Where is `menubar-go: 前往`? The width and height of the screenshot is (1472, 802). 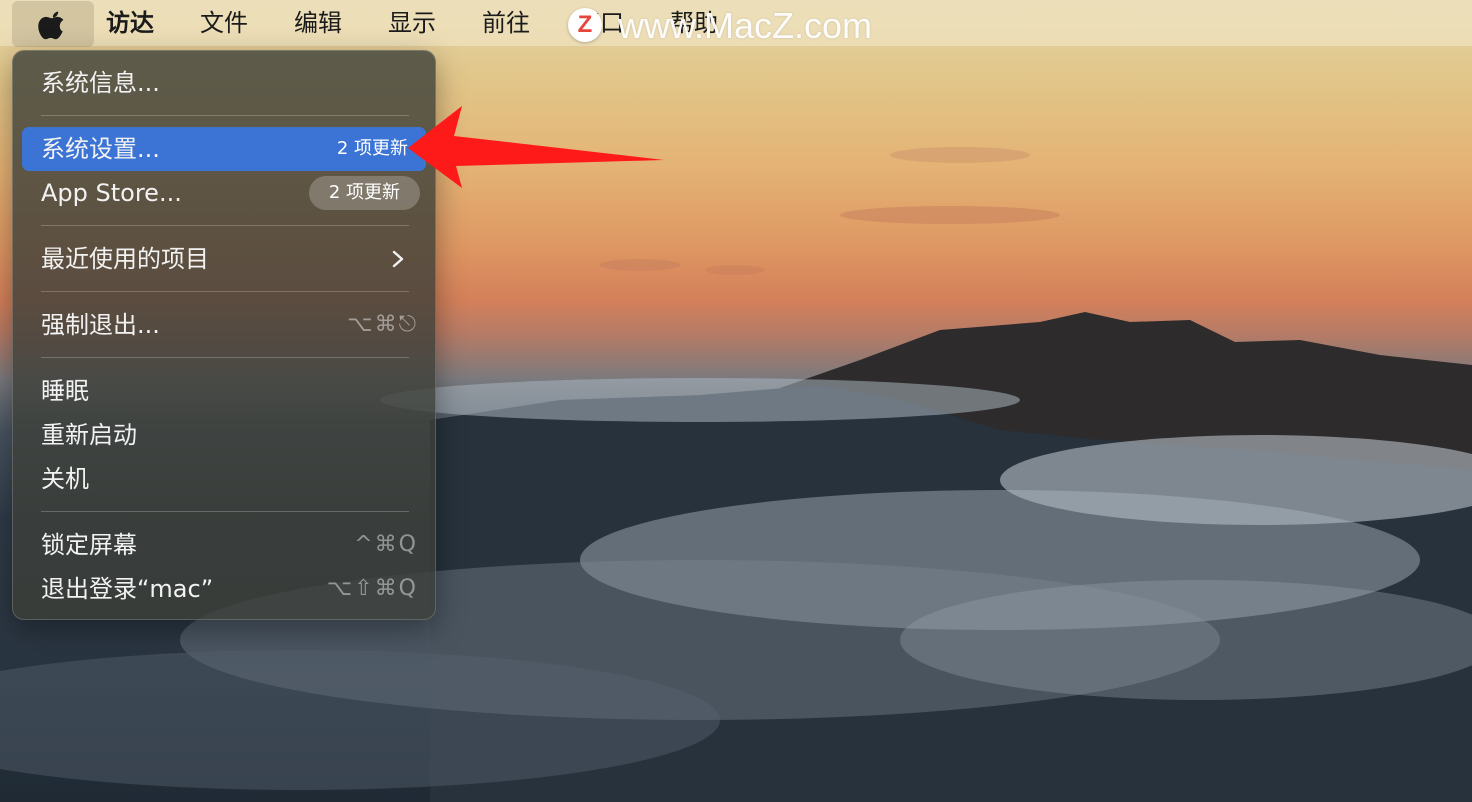
menubar-go: 前往 is located at coordinates (506, 23).